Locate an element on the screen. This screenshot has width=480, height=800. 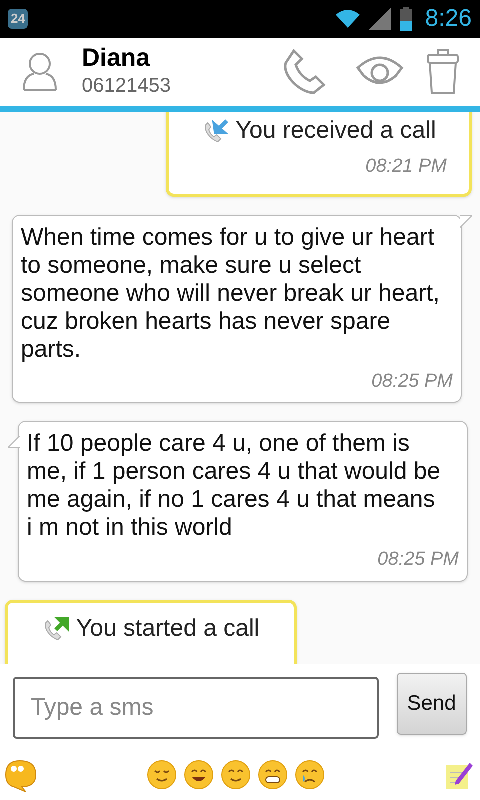
contact-number: 06121453 is located at coordinates (126, 86).